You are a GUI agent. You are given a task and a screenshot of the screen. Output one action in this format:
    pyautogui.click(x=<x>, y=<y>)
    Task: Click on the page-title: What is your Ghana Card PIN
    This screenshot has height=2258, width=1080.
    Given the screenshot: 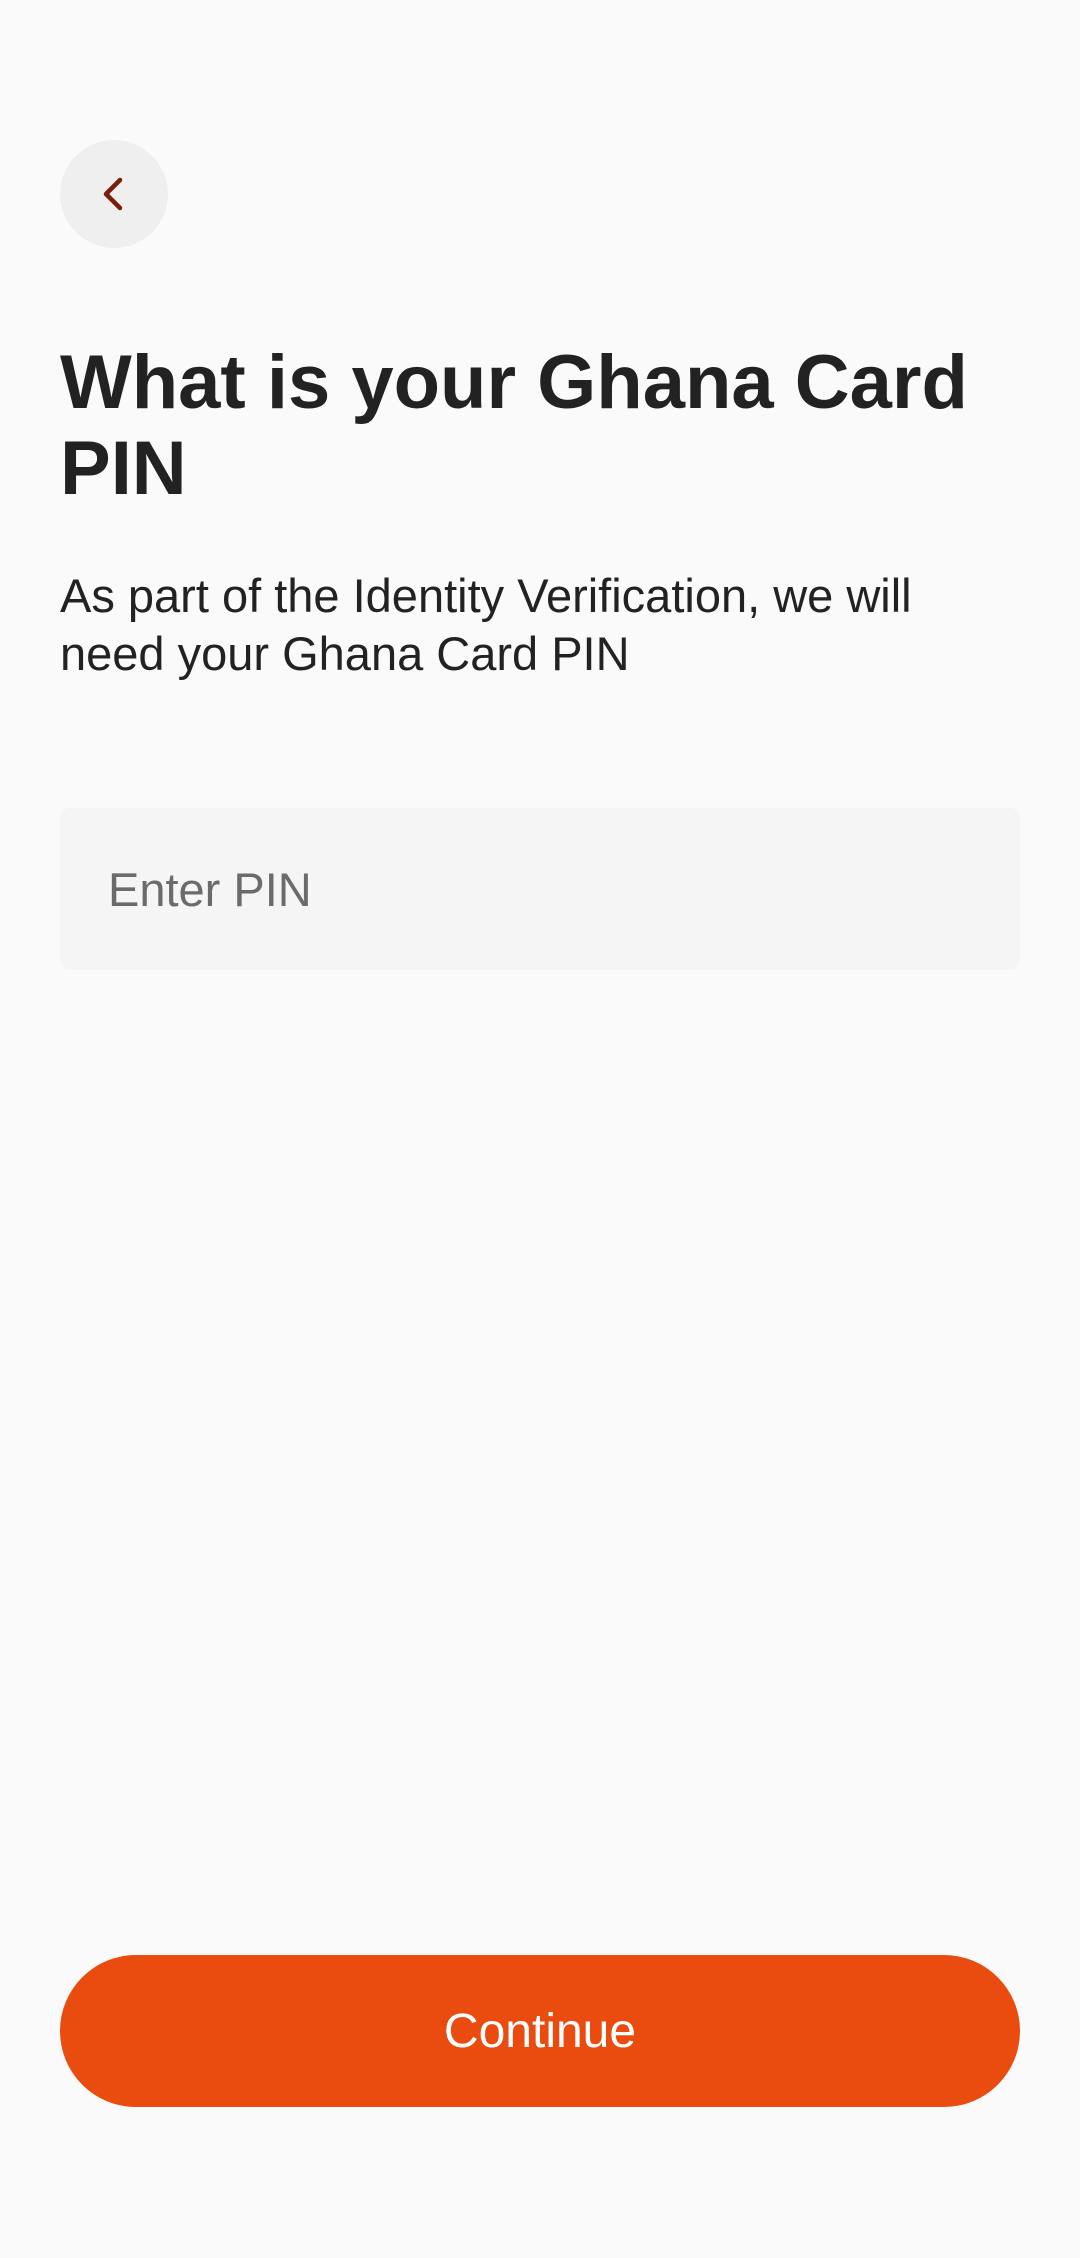 What is the action you would take?
    pyautogui.click(x=514, y=425)
    